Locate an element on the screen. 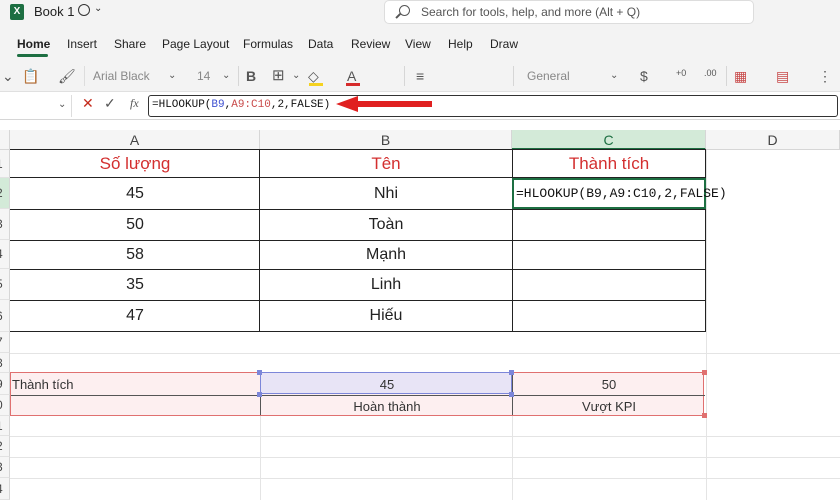 The height and width of the screenshot is (500, 840). header-cell-achievement: Thành tích is located at coordinates (609, 163).